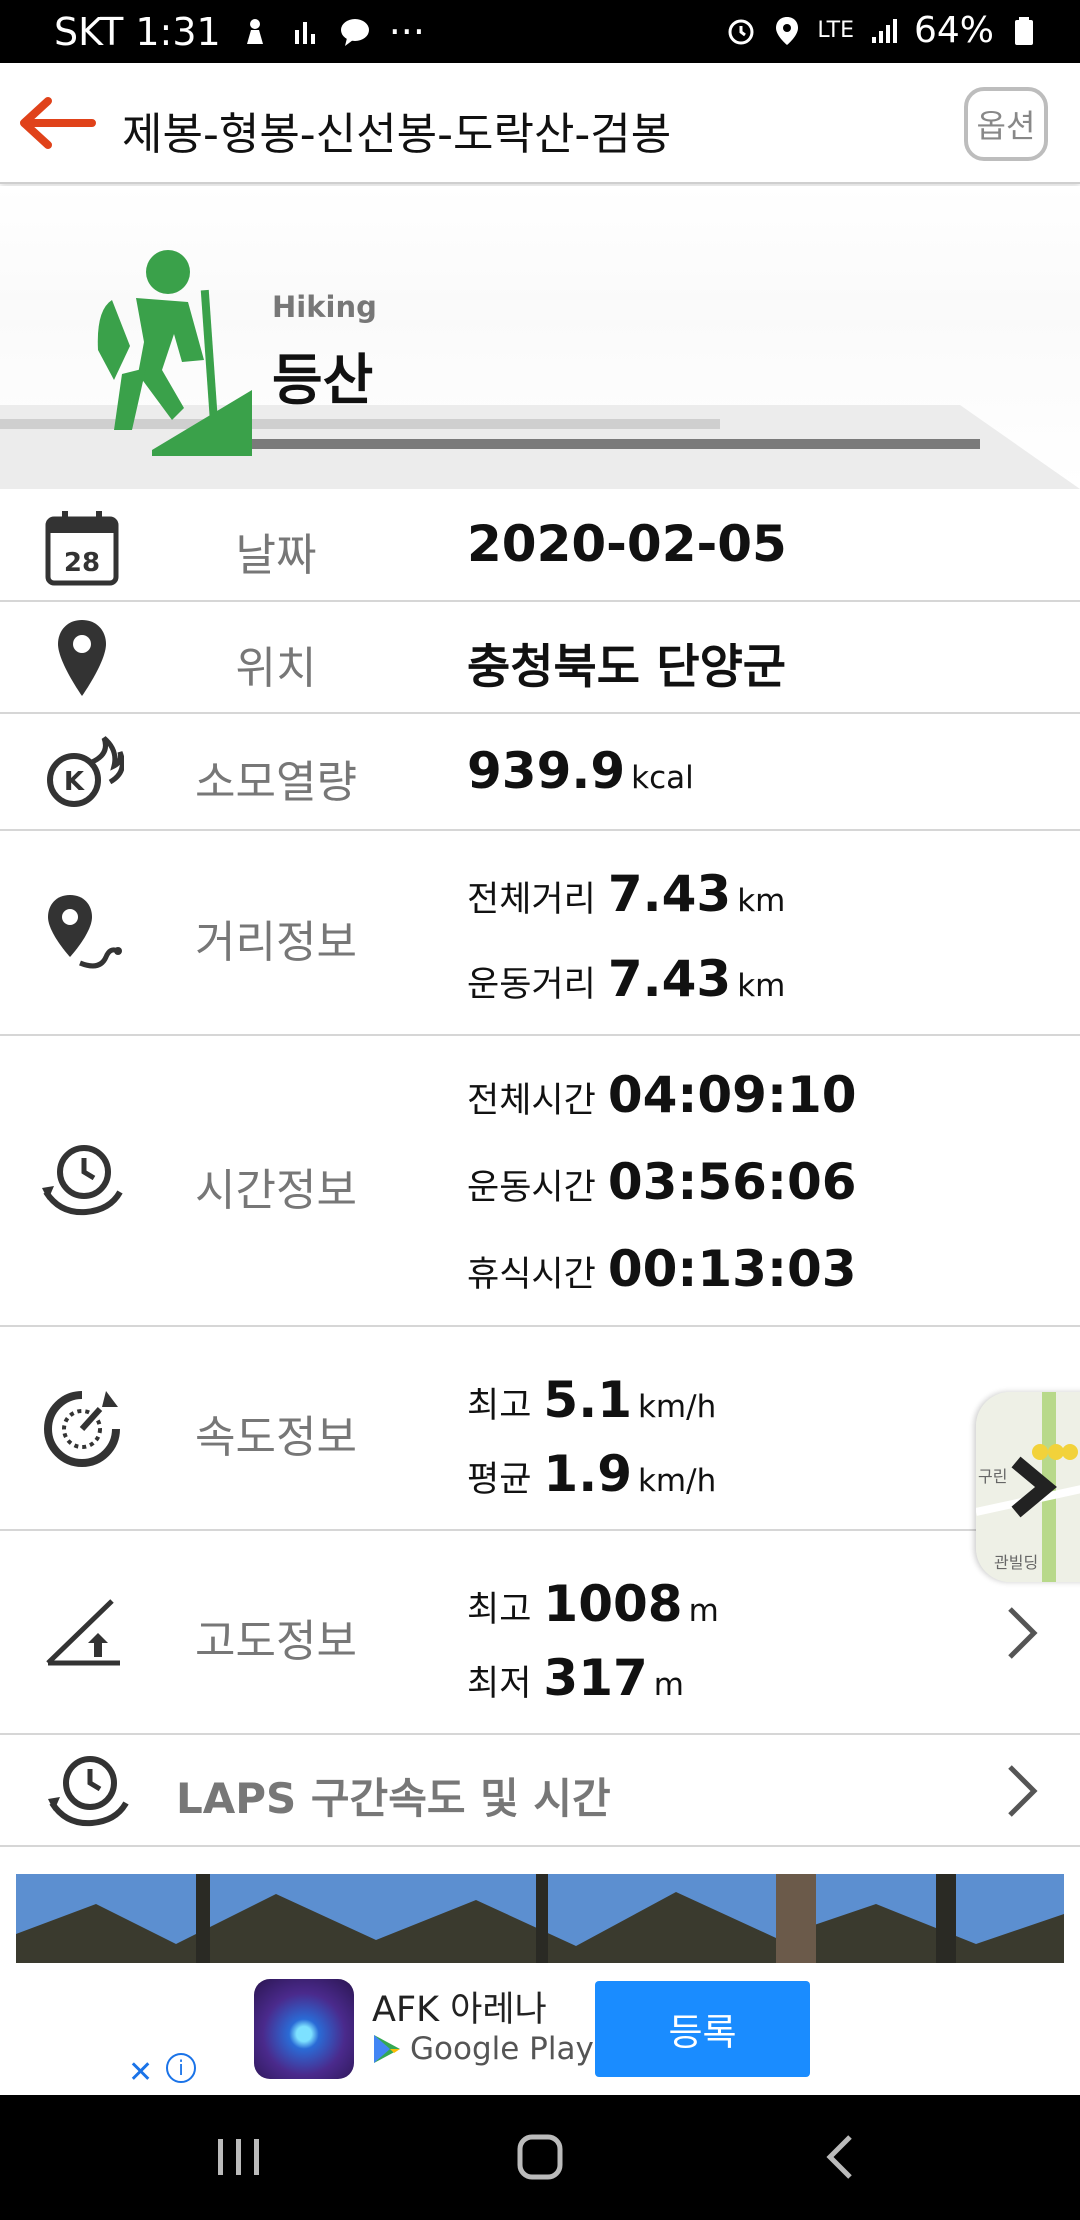 This screenshot has width=1080, height=2220. Describe the element at coordinates (668, 1685) in the screenshot. I see `min-altitude-unit: m` at that location.